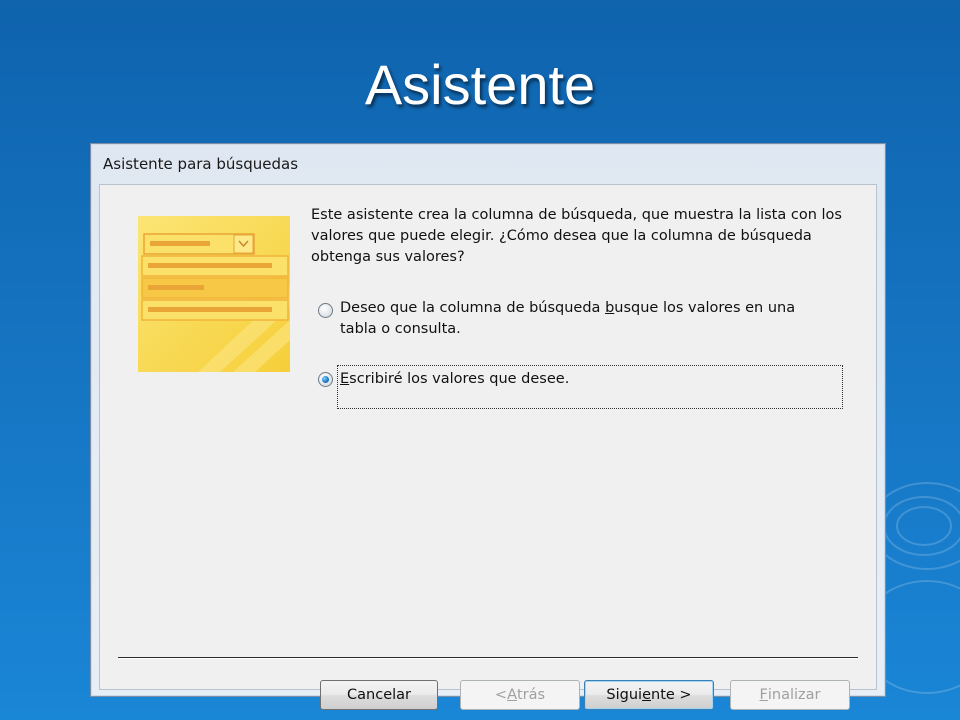  I want to click on dialog-title: Asistente para búsquedas, so click(201, 164).